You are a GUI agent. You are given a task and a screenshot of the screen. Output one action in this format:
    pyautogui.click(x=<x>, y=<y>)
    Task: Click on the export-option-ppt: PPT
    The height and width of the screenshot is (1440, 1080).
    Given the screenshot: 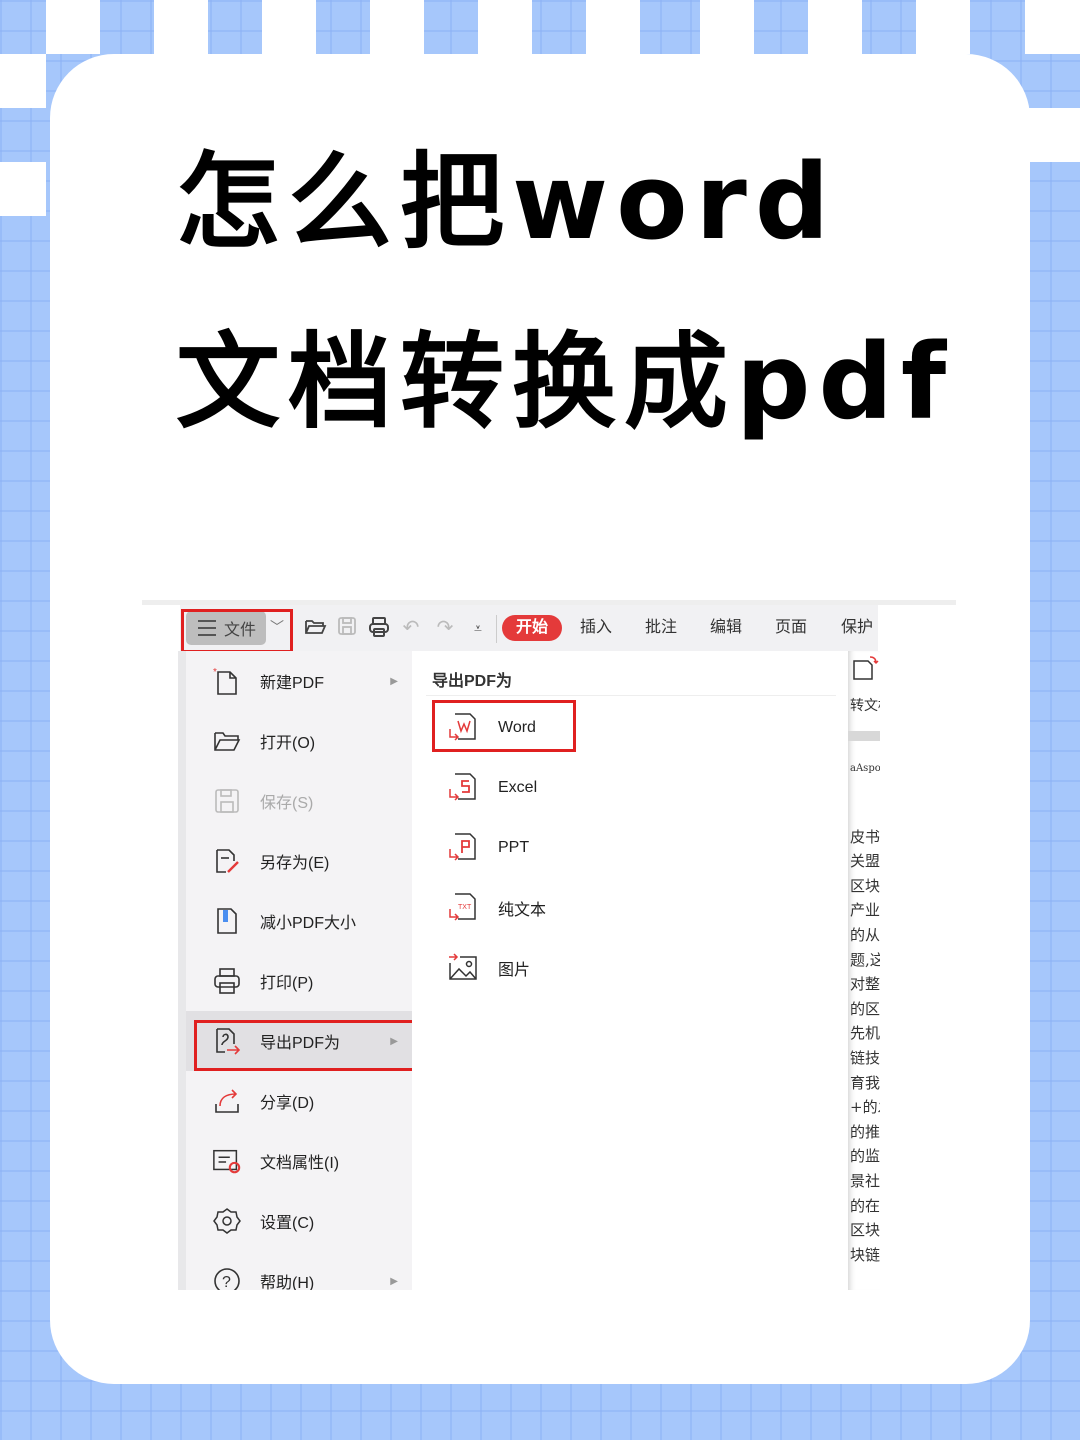 What is the action you would take?
    pyautogui.click(x=632, y=848)
    